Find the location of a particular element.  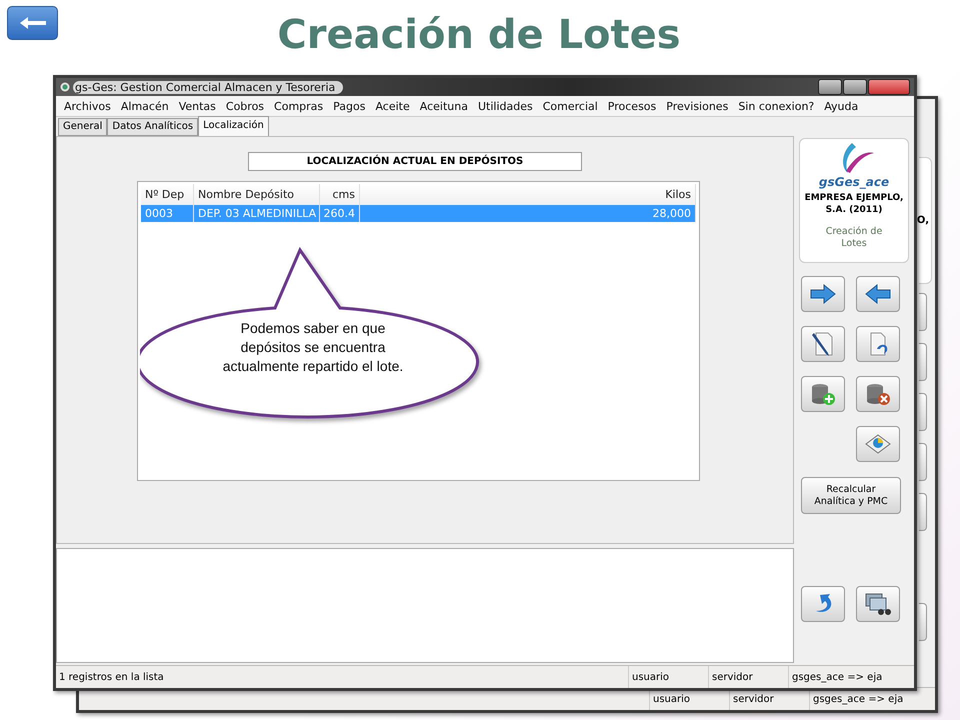

menu-item: Almacén is located at coordinates (145, 106).